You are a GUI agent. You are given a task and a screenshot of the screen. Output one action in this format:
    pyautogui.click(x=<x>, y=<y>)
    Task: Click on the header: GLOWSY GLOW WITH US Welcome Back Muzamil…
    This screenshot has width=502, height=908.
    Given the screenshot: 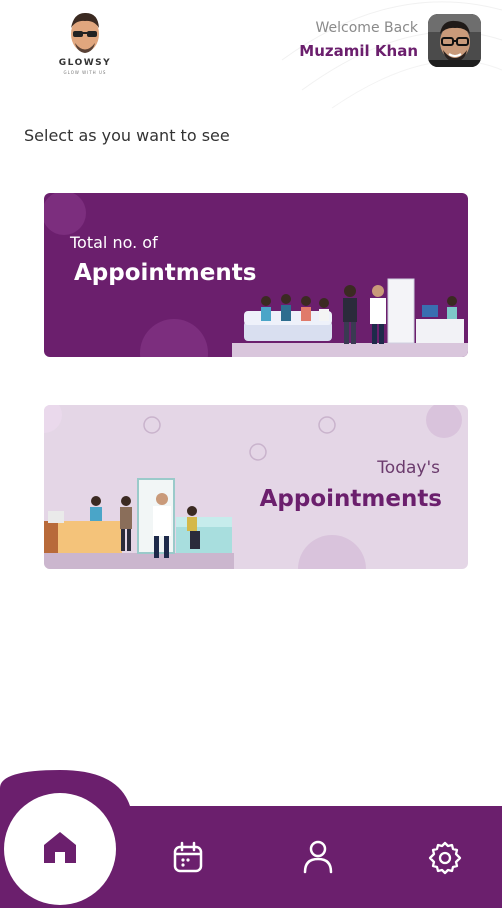 What is the action you would take?
    pyautogui.click(x=251, y=55)
    